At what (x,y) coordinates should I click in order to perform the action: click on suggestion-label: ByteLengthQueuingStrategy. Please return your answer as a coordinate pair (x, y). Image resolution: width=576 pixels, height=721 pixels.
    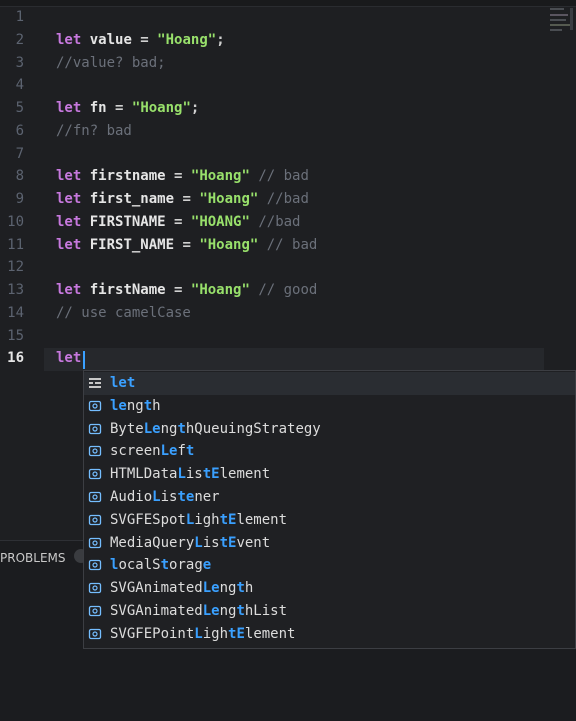
    Looking at the image, I should click on (215, 429).